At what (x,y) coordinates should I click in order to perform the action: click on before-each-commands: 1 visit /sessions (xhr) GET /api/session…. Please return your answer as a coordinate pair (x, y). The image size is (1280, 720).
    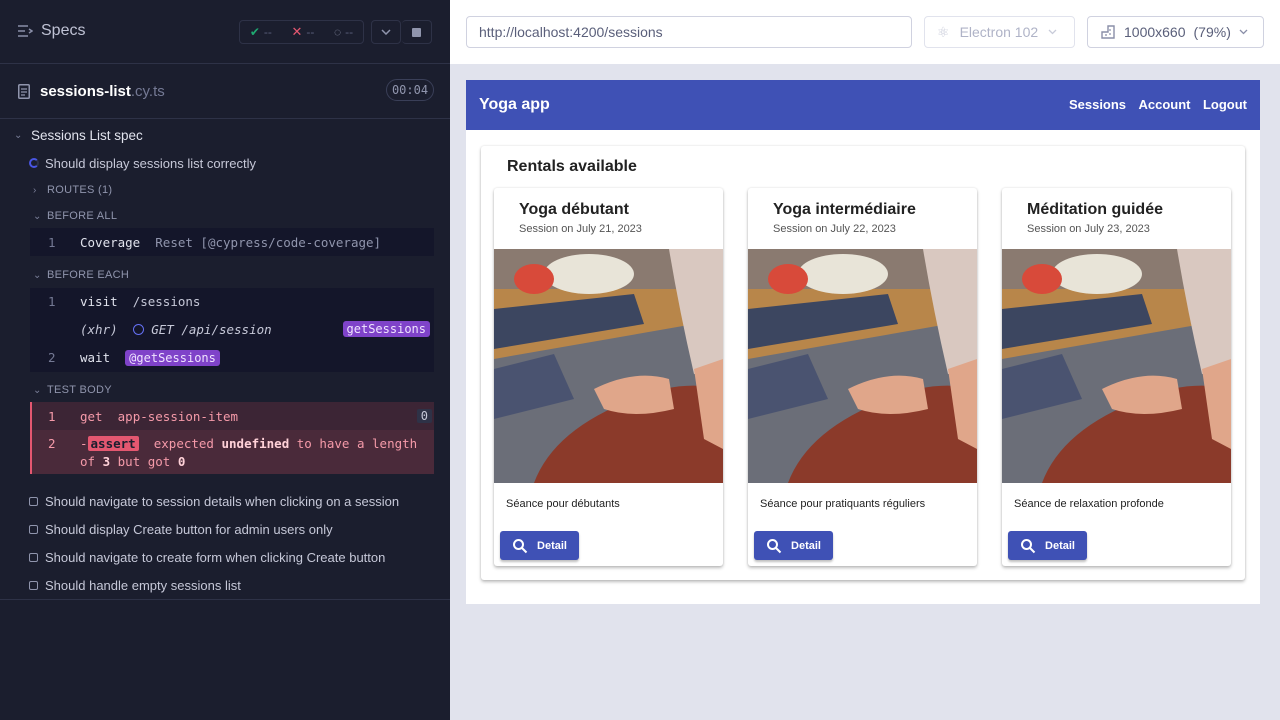
    Looking at the image, I should click on (232, 330).